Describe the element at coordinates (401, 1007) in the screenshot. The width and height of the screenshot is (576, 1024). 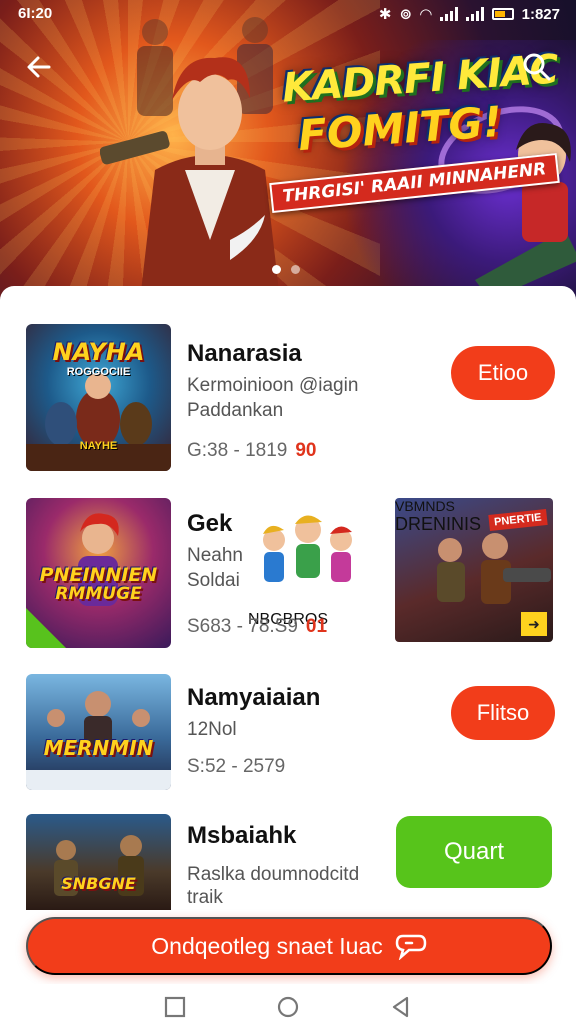
I see `back-icon` at that location.